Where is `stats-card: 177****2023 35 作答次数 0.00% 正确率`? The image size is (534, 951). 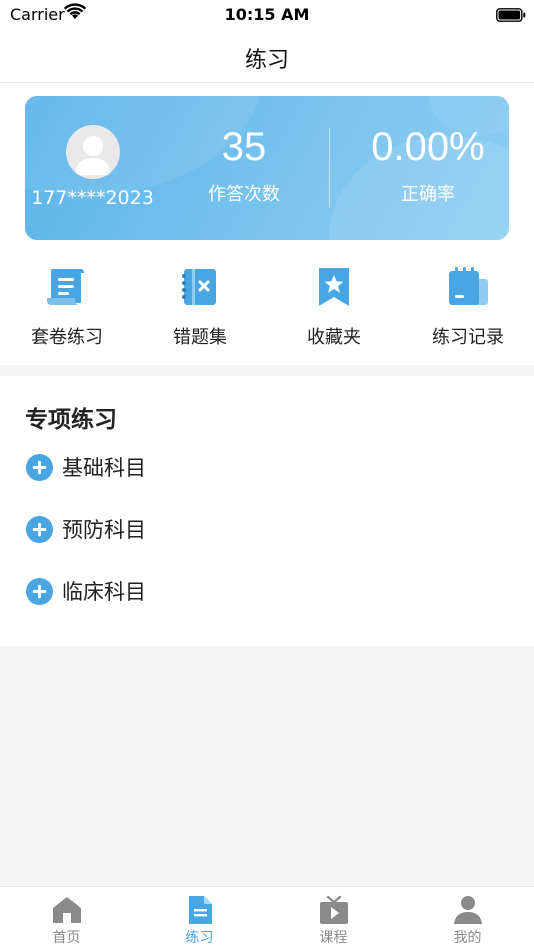 stats-card: 177****2023 35 作答次数 0.00% 正确率 is located at coordinates (267, 168).